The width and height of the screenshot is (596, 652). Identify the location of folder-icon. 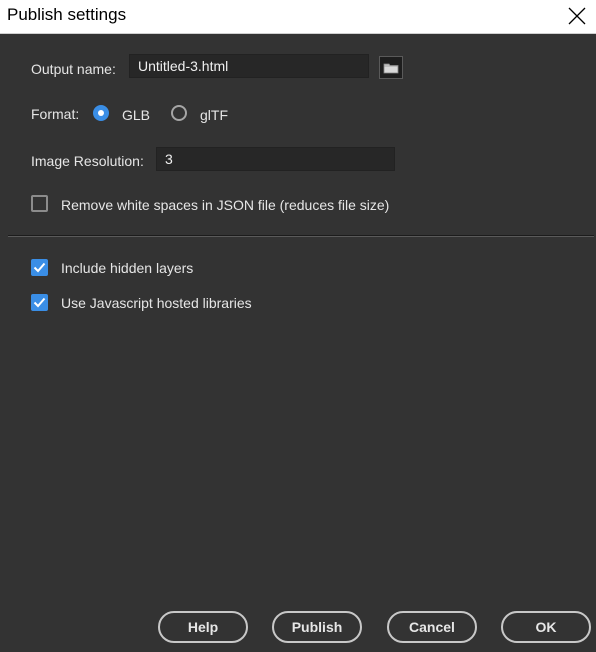
(391, 68).